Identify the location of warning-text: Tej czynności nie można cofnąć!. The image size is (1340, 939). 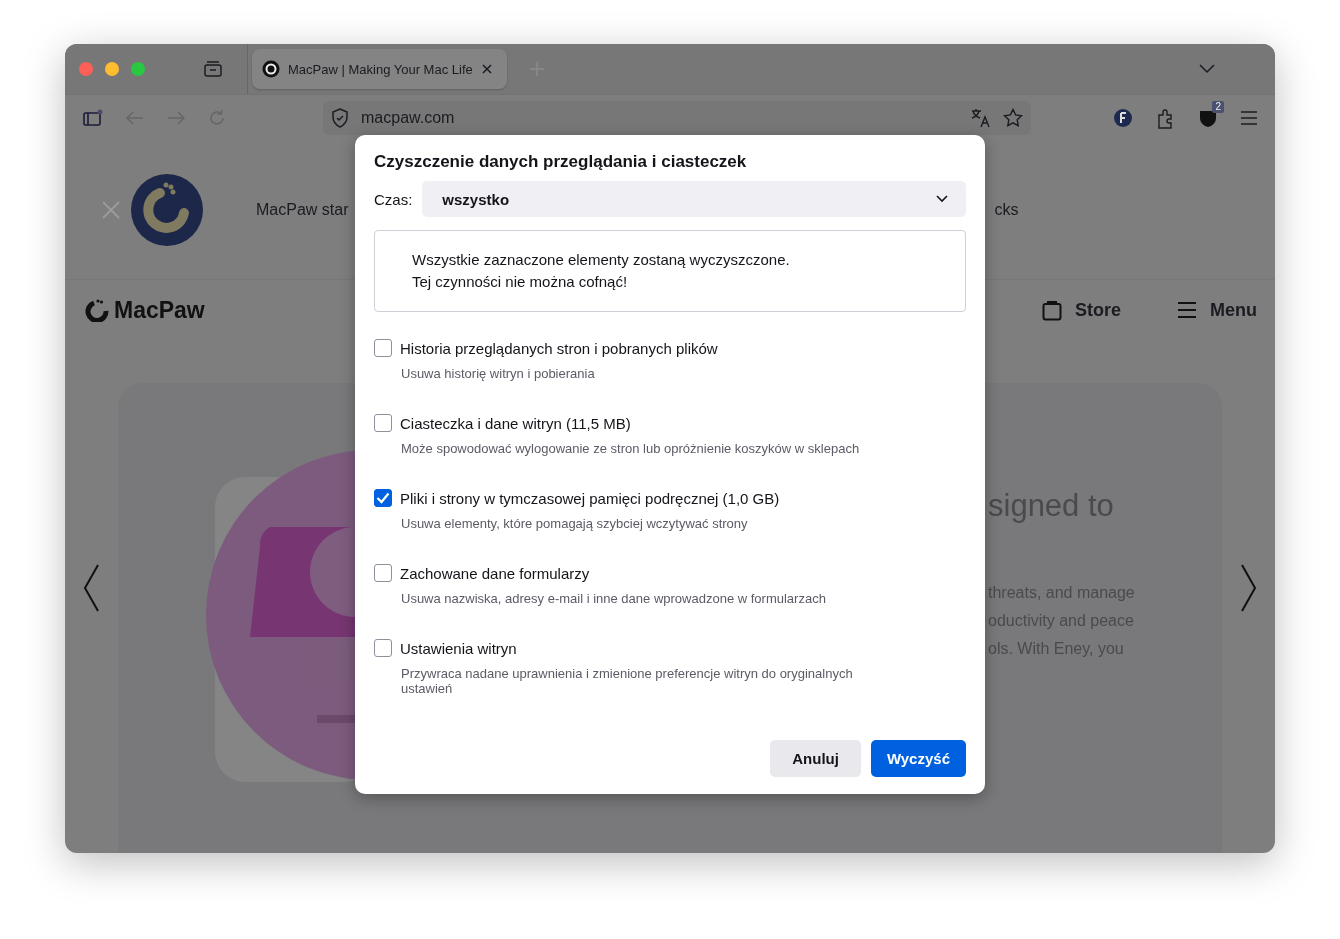
(520, 281).